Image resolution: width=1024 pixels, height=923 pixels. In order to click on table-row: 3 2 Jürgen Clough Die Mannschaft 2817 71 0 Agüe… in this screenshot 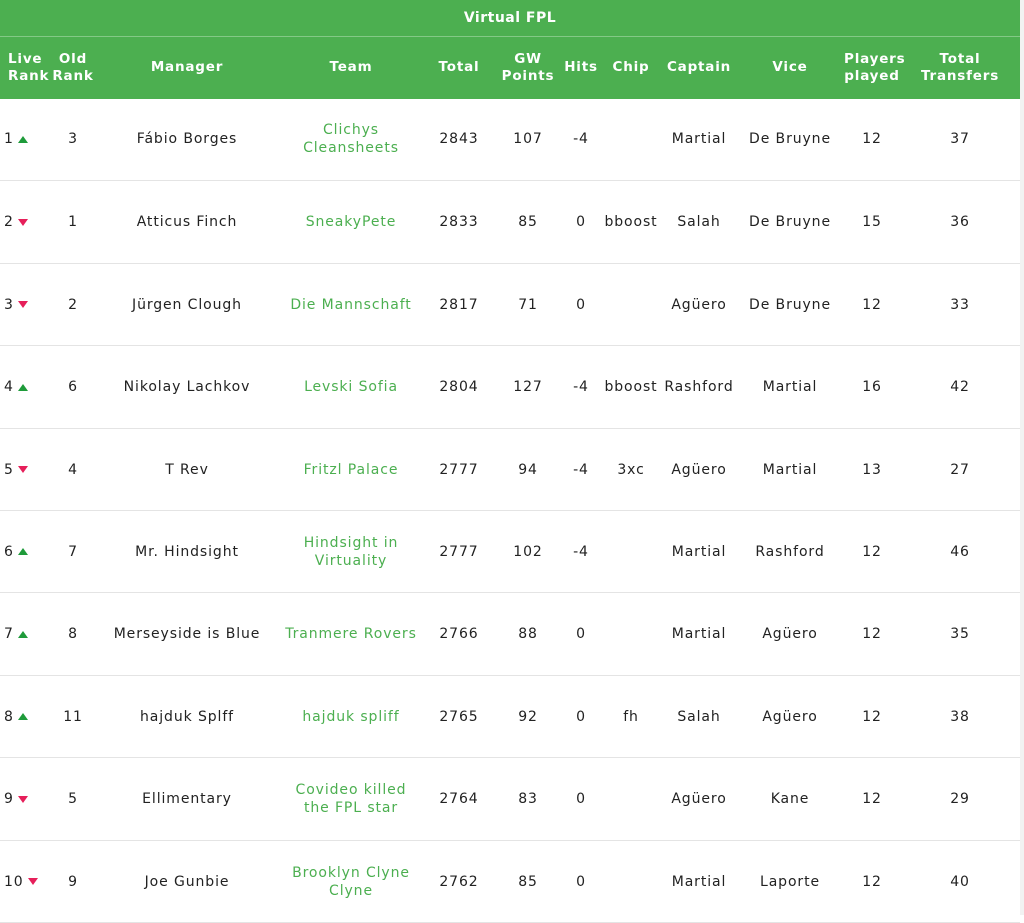, I will do `click(510, 304)`.